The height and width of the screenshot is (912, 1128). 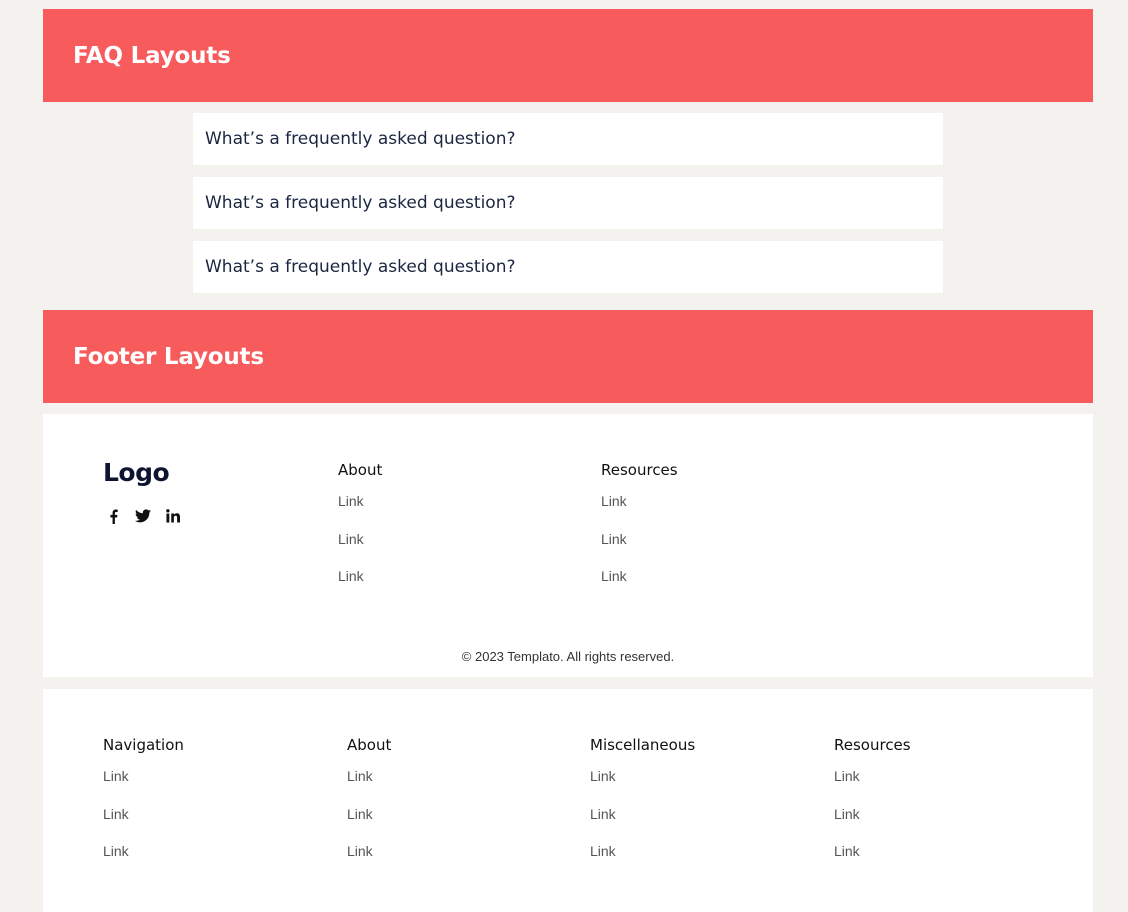 I want to click on faq-section-title: FAQ Layouts, so click(x=152, y=55).